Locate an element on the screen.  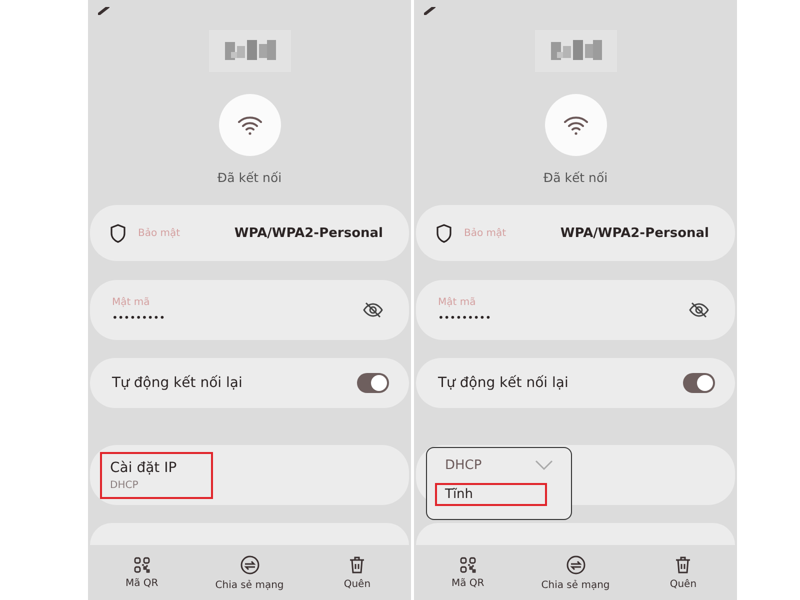
ip-settings-value: DHCP is located at coordinates (125, 485).